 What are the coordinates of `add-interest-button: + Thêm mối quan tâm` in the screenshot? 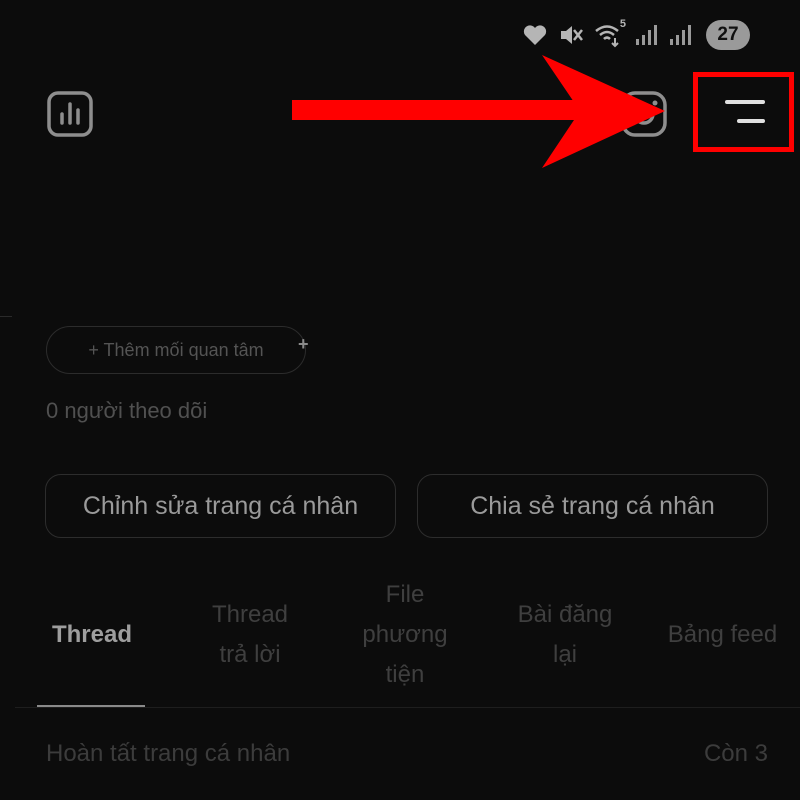 It's located at (176, 350).